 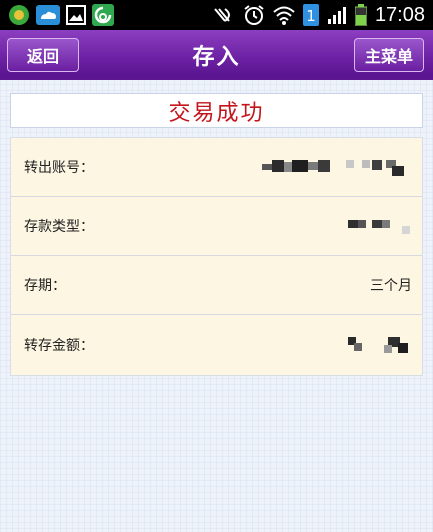 What do you see at coordinates (216, 344) in the screenshot?
I see `detail-row-amount: 转存金额：` at bounding box center [216, 344].